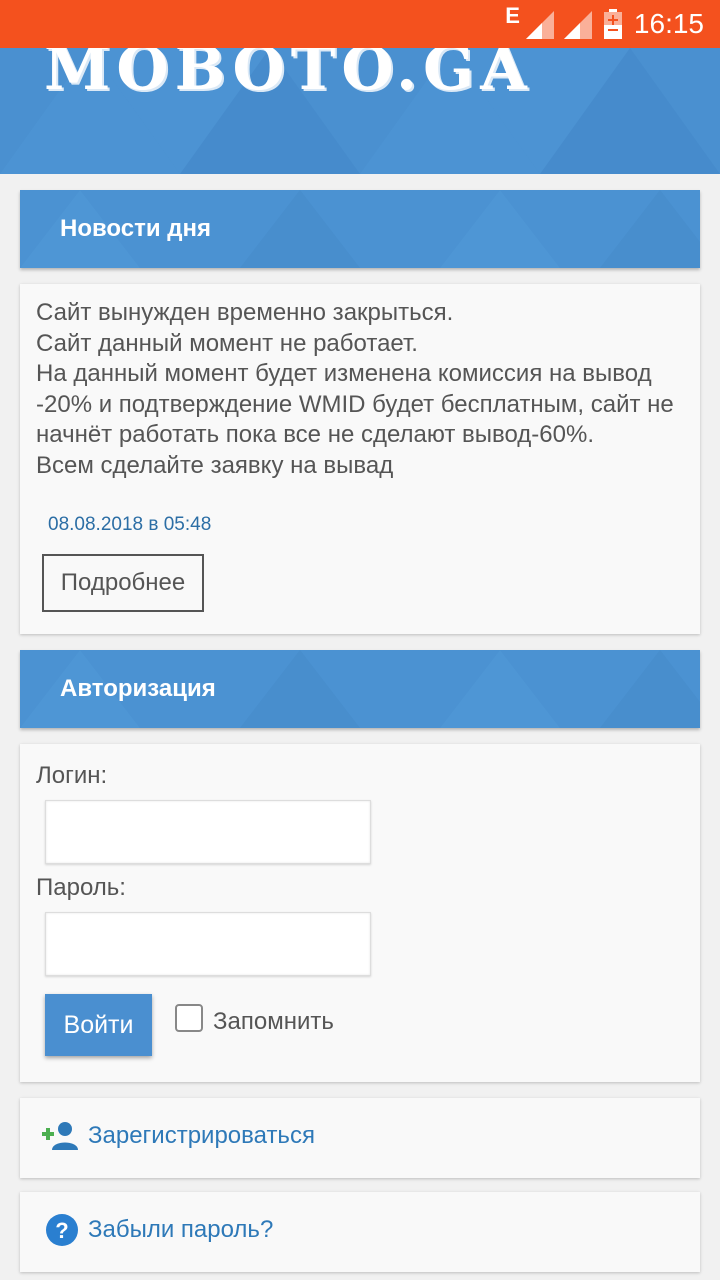  I want to click on login-label: Логин:, so click(72, 775).